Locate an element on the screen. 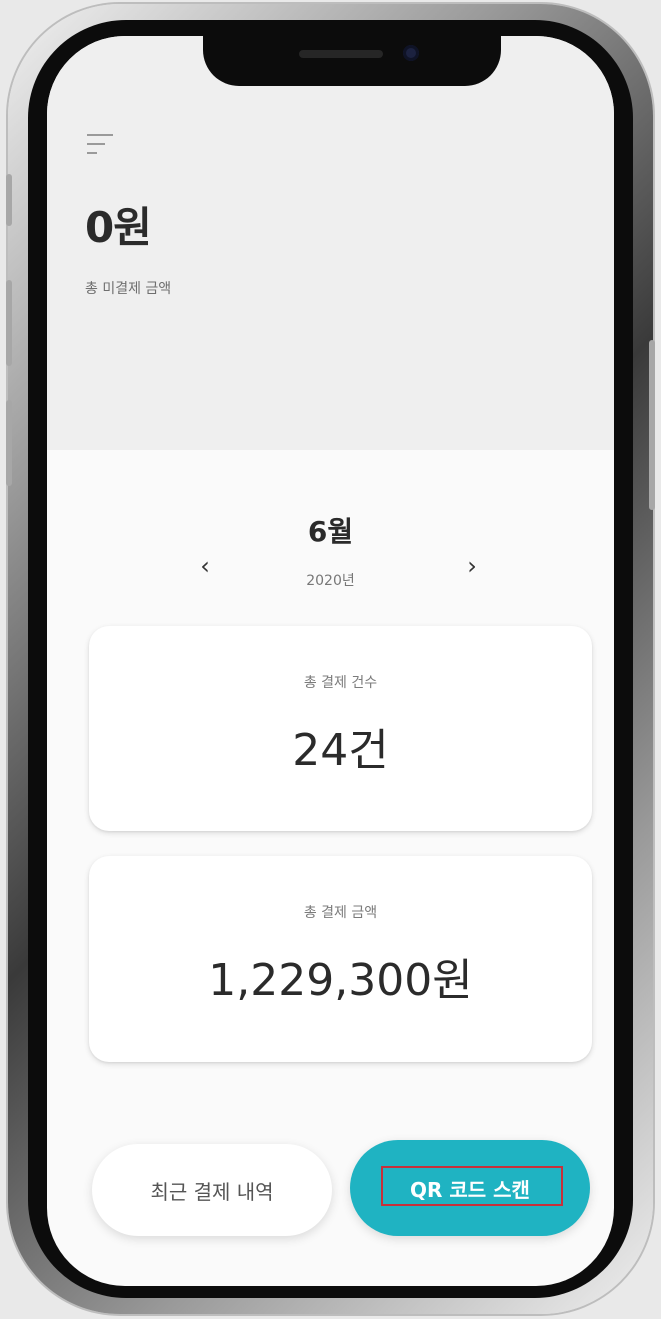  phone-notch is located at coordinates (352, 61).